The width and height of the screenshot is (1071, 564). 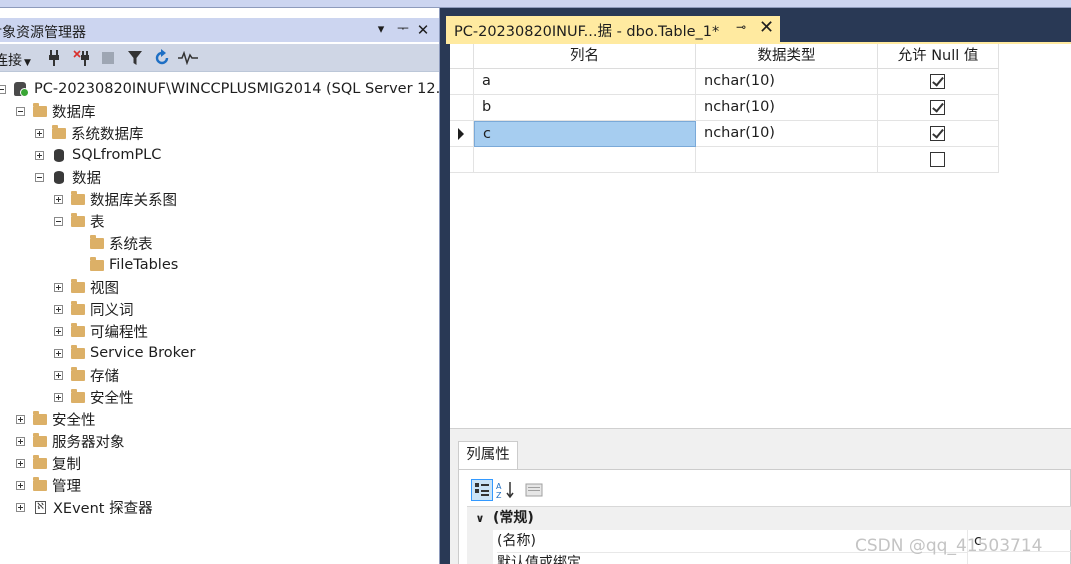 I want to click on property-section-general: ∨ (常规), so click(x=769, y=518).